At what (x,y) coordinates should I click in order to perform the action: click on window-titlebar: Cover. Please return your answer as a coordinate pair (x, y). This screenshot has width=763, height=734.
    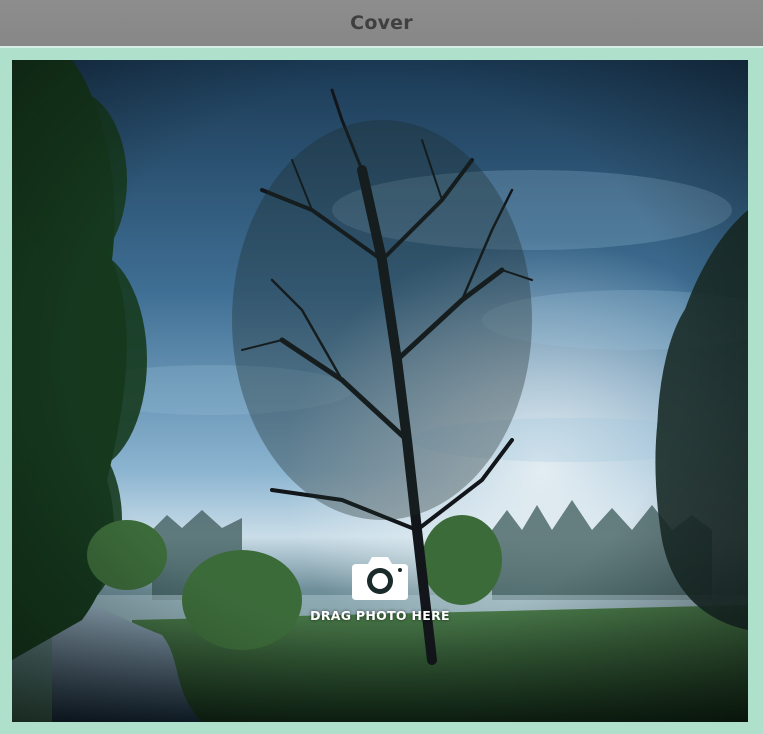
    Looking at the image, I should click on (381, 23).